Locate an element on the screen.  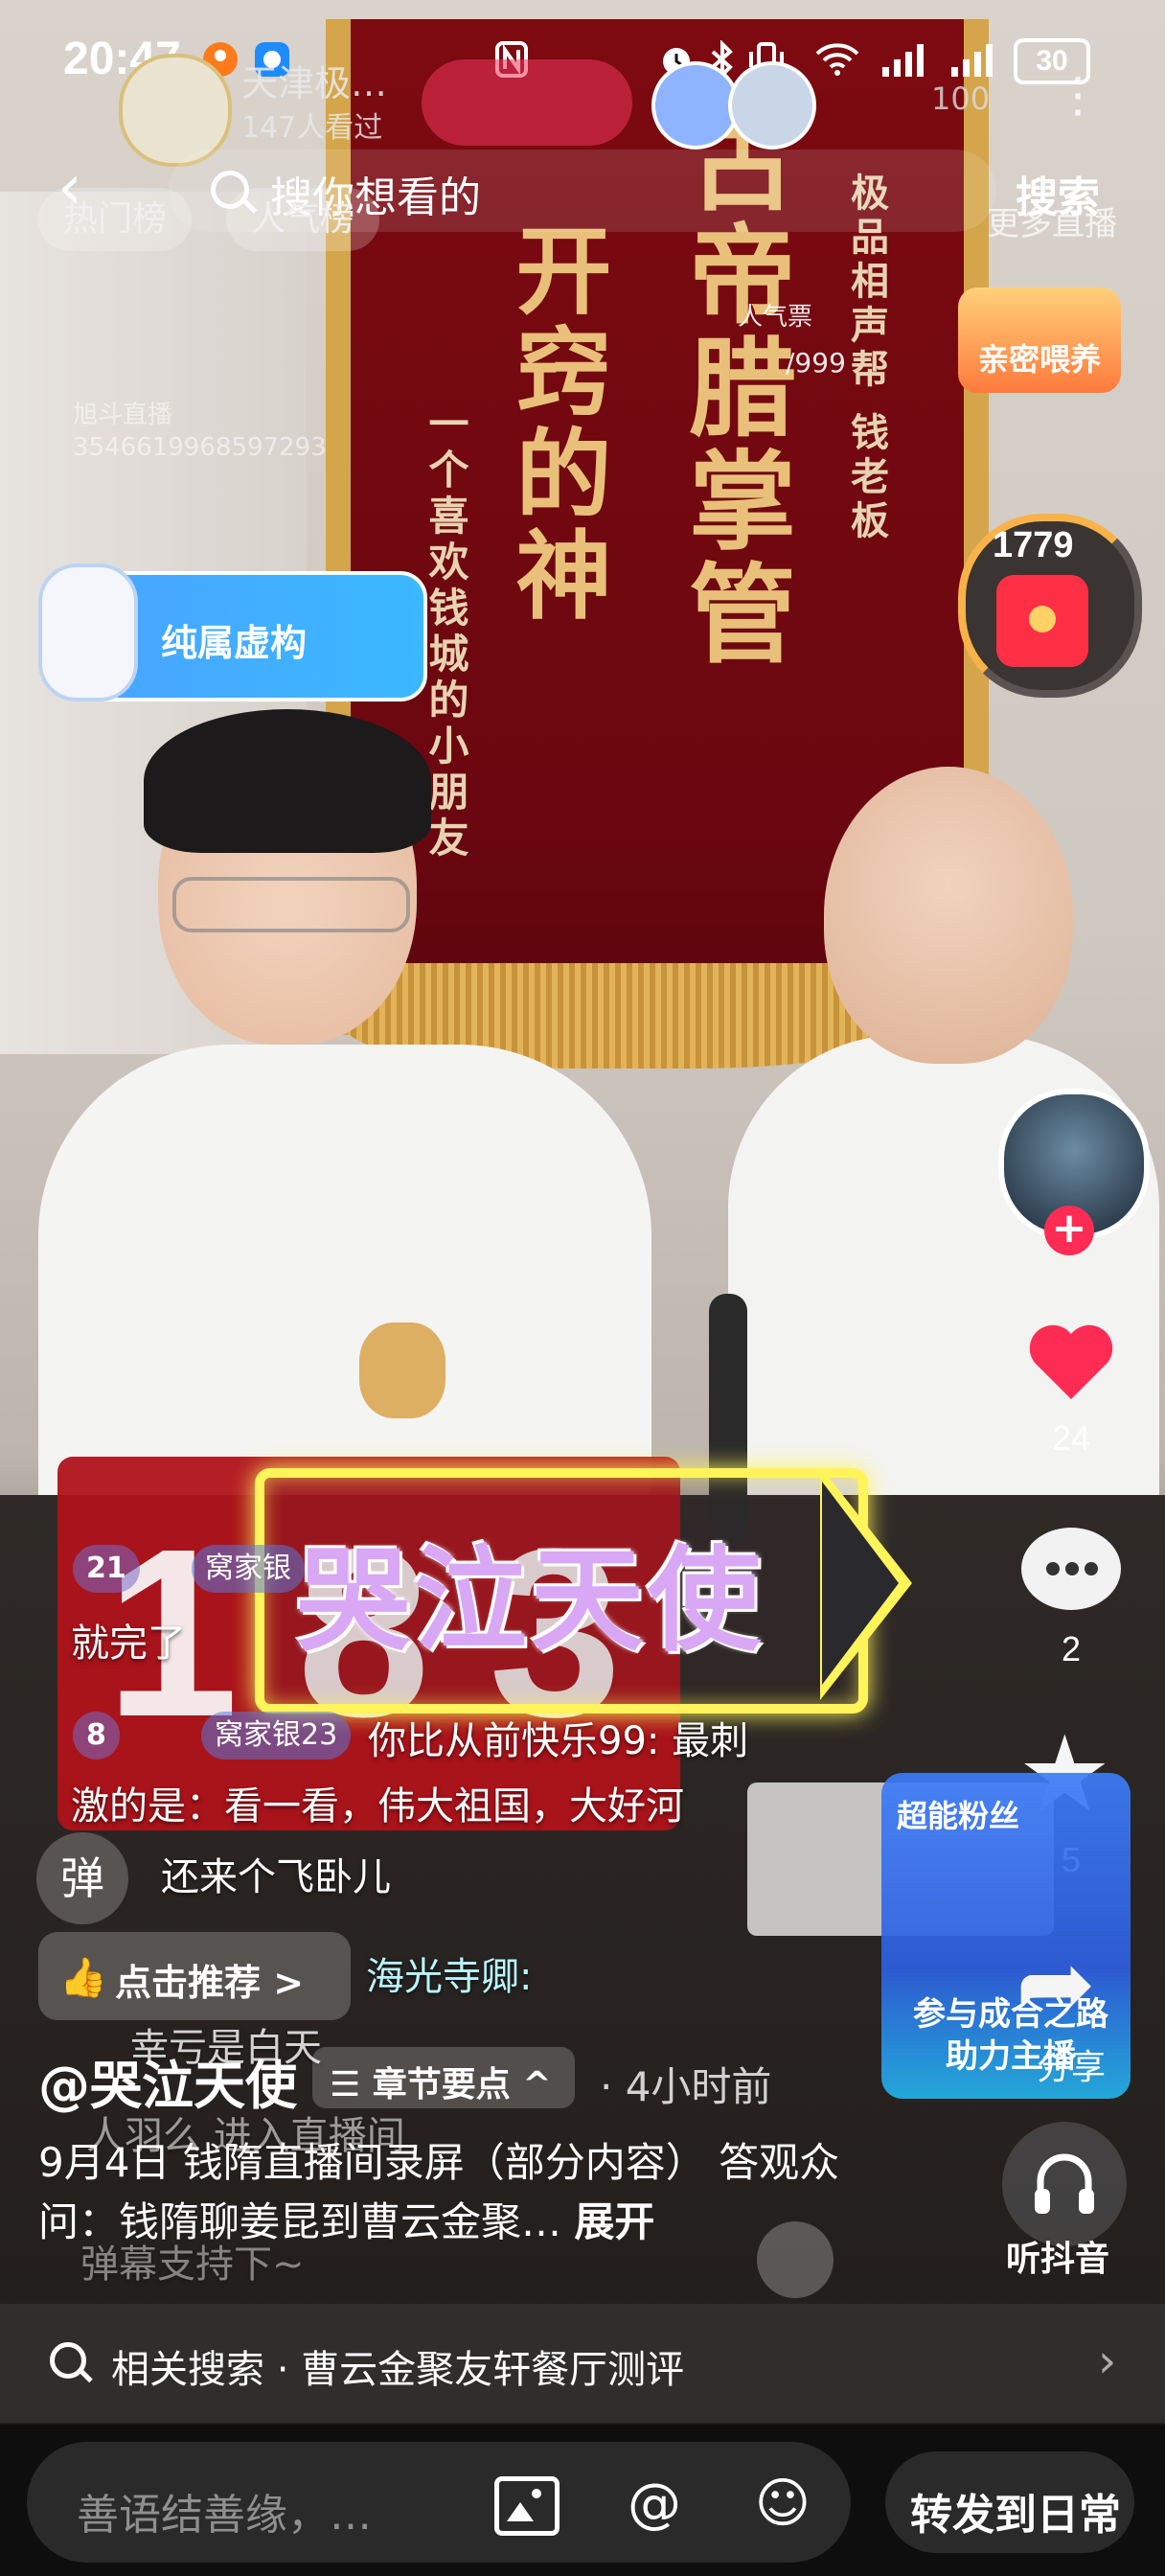
user-level-badge: 21 is located at coordinates (107, 1569).